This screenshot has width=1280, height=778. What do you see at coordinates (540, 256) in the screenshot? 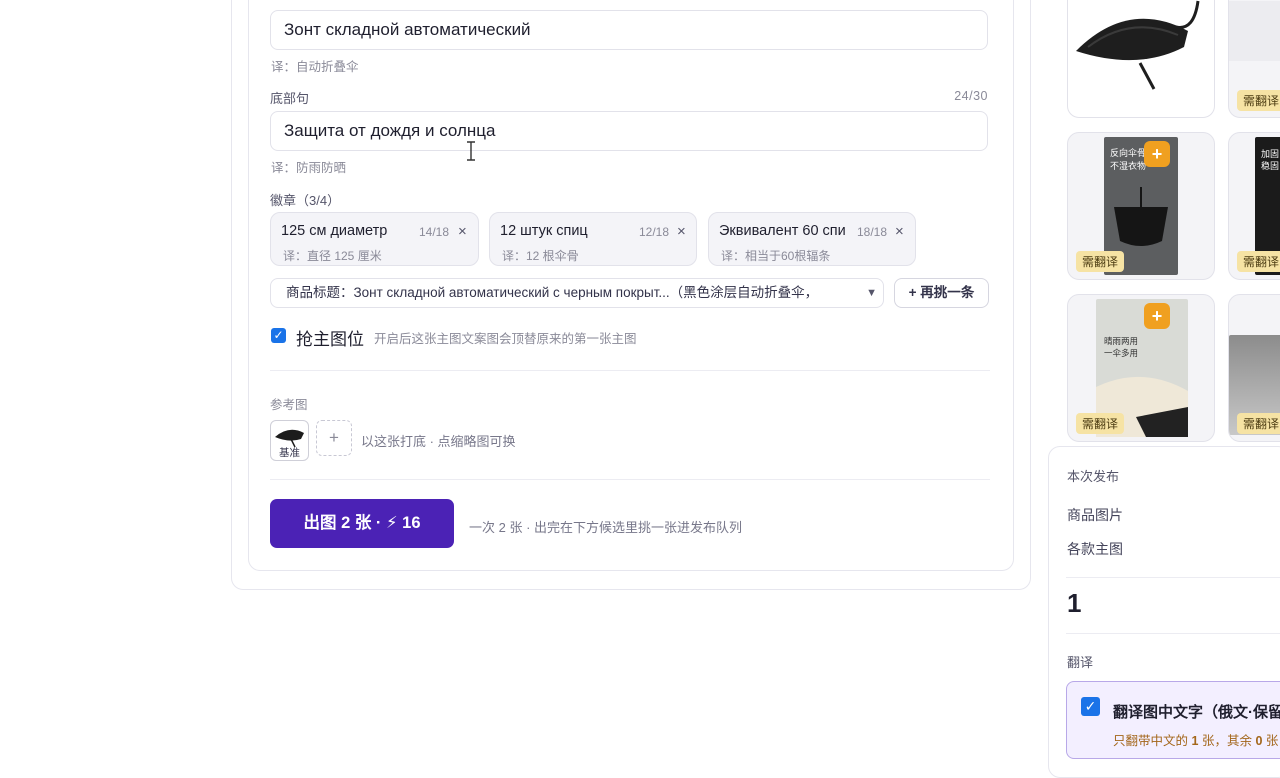
I see `badge-translation: 译：12 根伞骨` at bounding box center [540, 256].